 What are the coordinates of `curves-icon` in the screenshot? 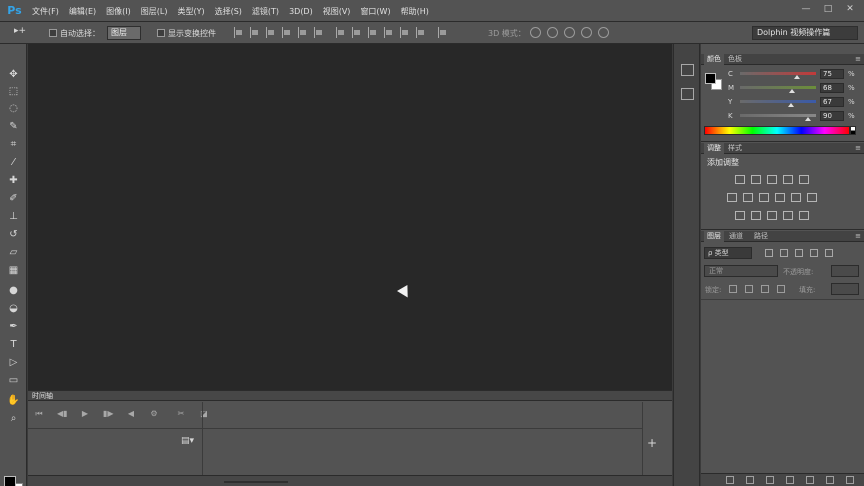 It's located at (772, 179).